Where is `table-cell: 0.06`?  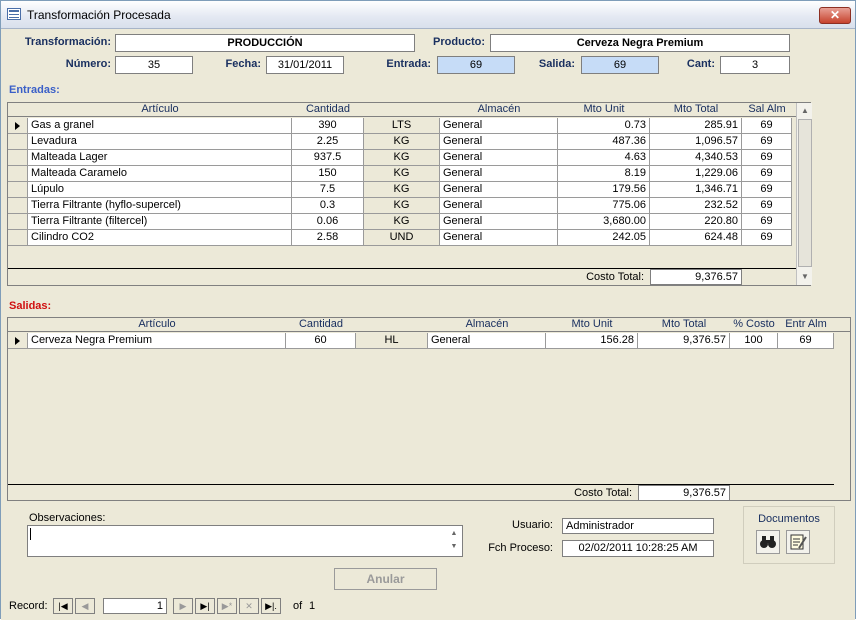
table-cell: 0.06 is located at coordinates (328, 222).